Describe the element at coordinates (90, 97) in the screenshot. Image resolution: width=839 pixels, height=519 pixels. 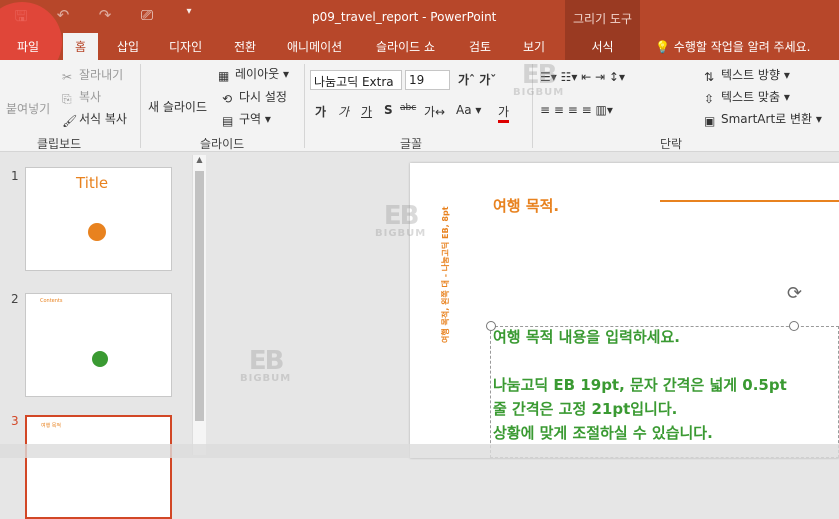
I see `copy-label: 복사` at that location.